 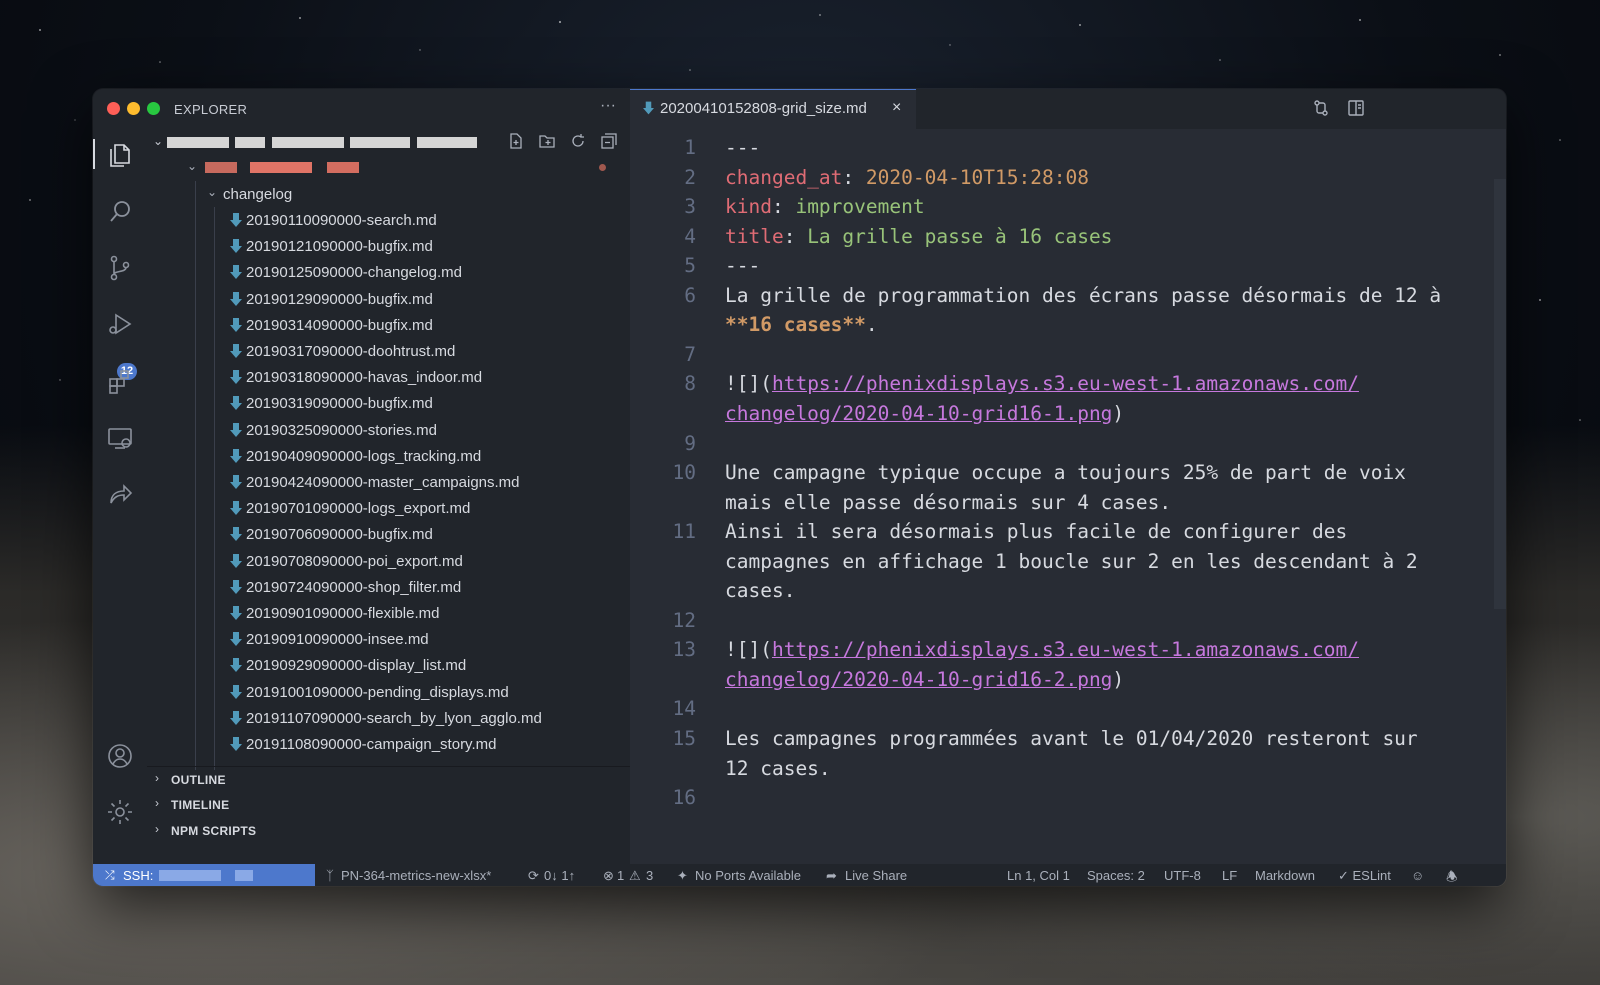 I want to click on file-label: 20190319090000-bugfix.md, so click(x=339, y=404).